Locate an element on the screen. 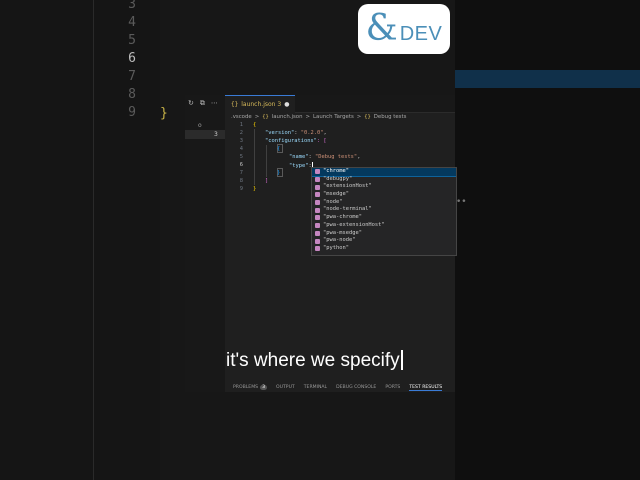 The width and height of the screenshot is (640, 480). tab-launch-json: {} launch.json 3 ● is located at coordinates (260, 104).